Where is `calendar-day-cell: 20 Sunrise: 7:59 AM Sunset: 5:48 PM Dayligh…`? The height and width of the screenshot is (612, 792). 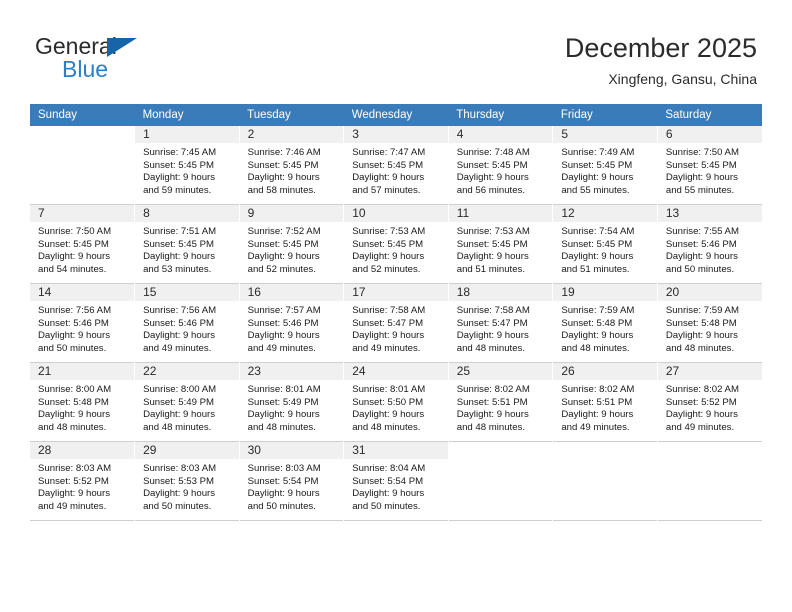 calendar-day-cell: 20 Sunrise: 7:59 AM Sunset: 5:48 PM Dayligh… is located at coordinates (709, 323).